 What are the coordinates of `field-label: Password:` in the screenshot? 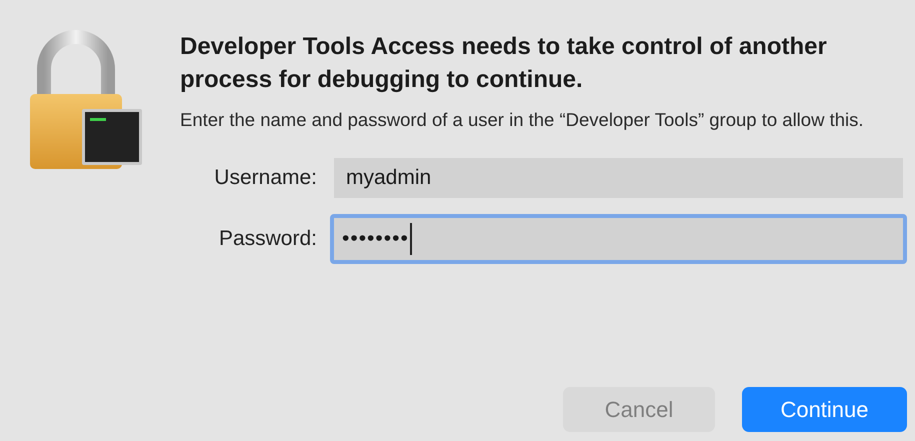 It's located at (268, 239).